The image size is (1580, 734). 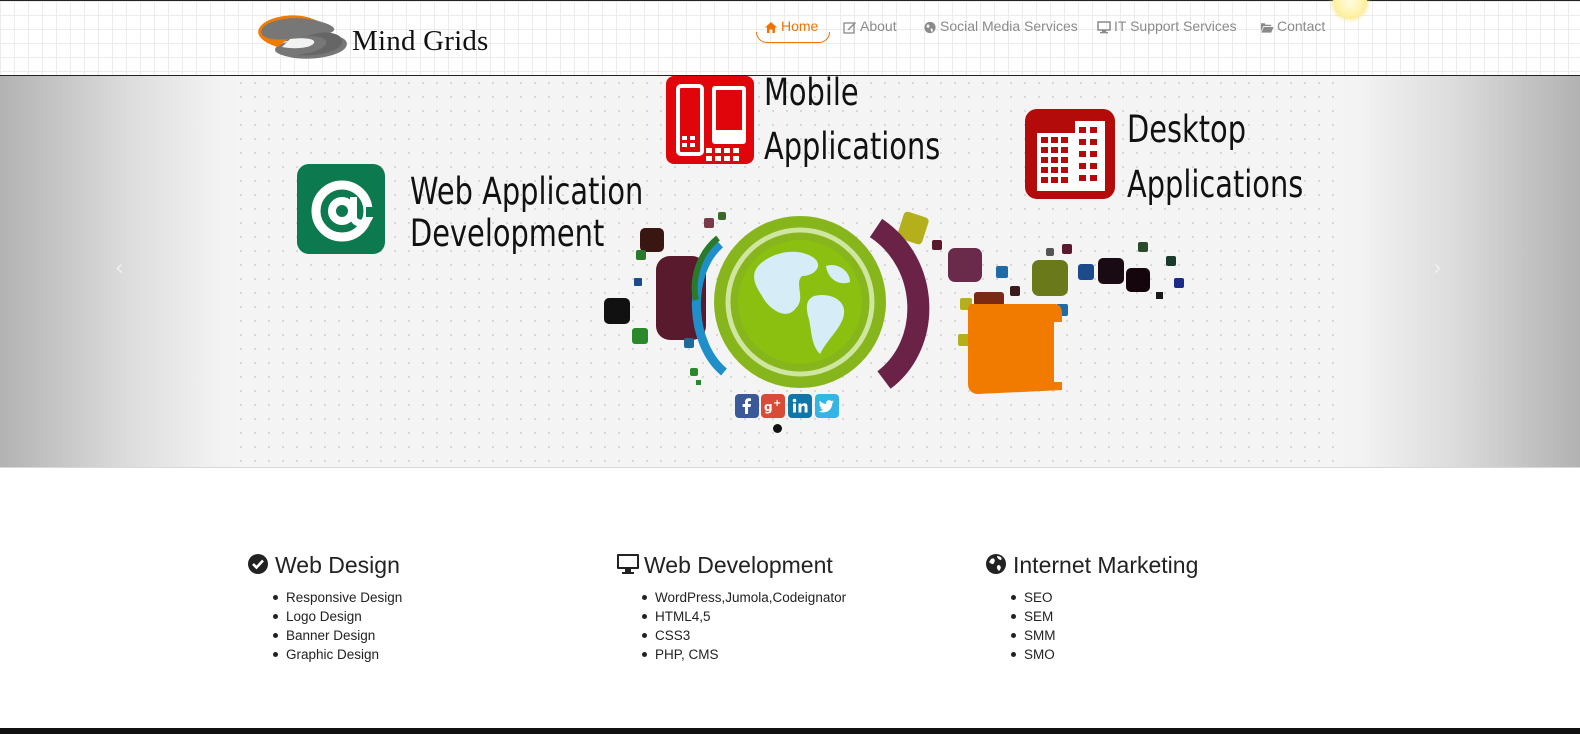 What do you see at coordinates (738, 565) in the screenshot?
I see `feature-web-development-title: Web Development` at bounding box center [738, 565].